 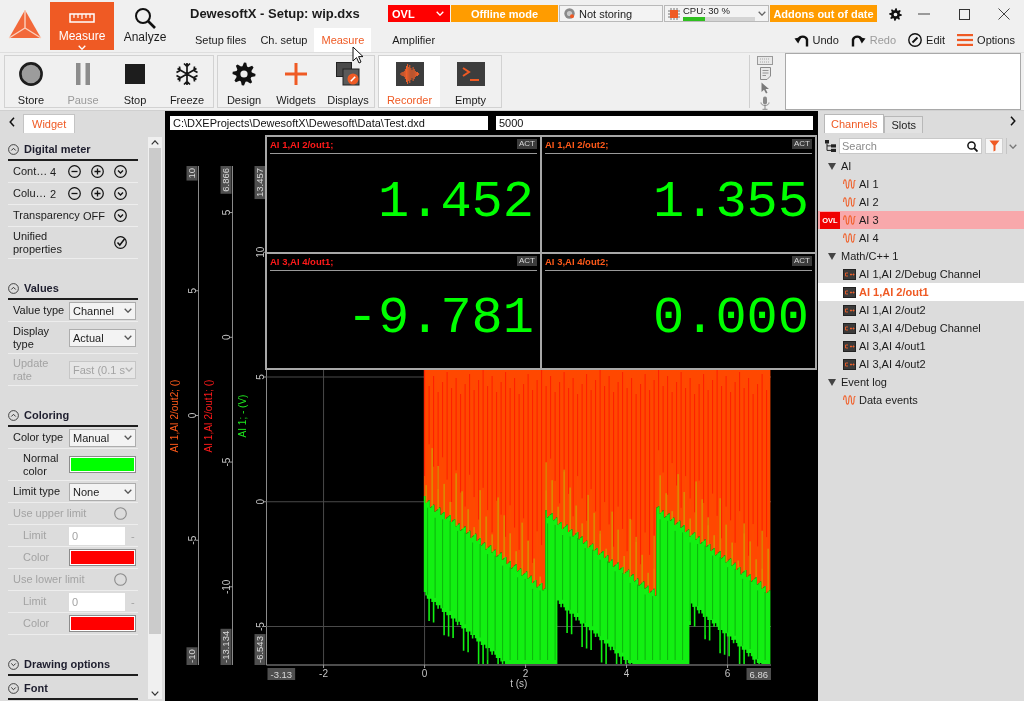 I want to click on field-value: 2, so click(x=54, y=193).